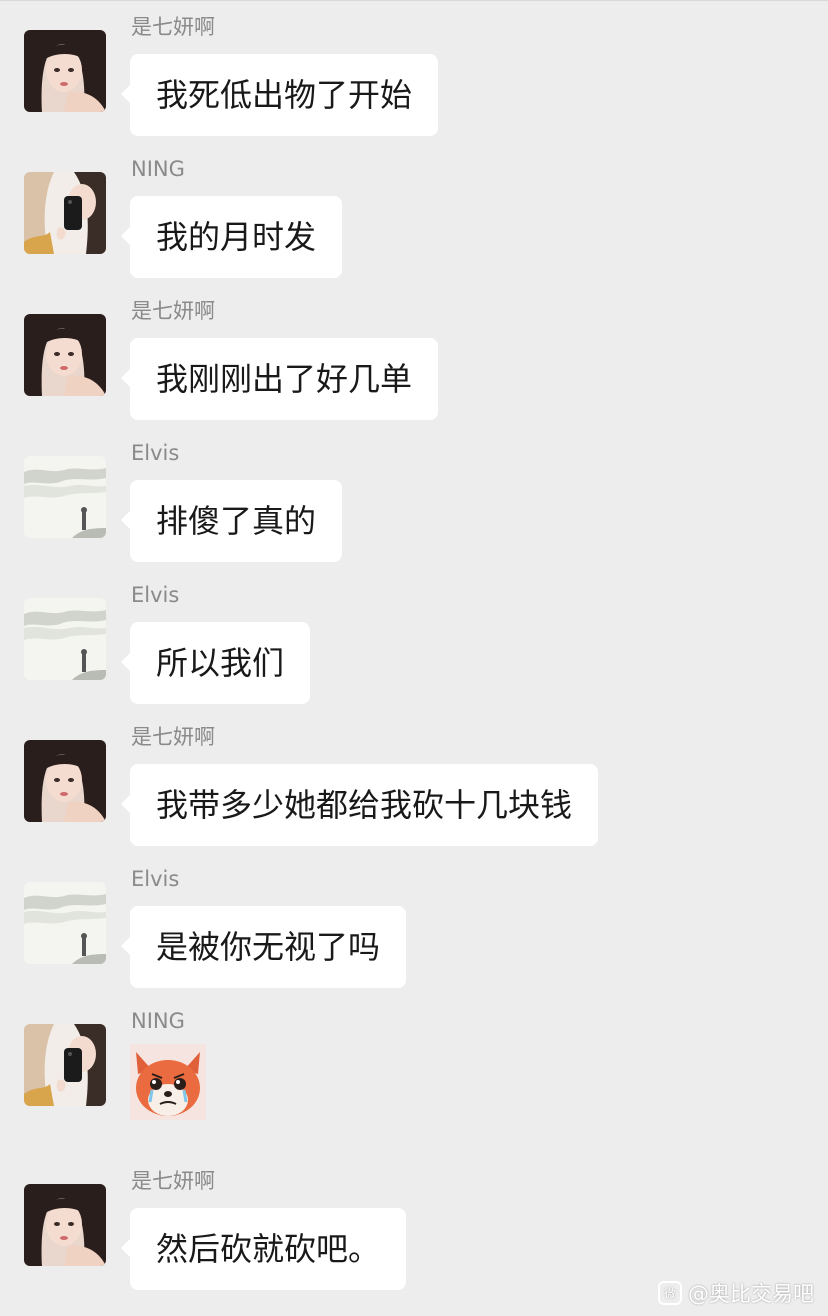 This screenshot has height=1316, width=828. Describe the element at coordinates (751, 1294) in the screenshot. I see `watermark-text: @奥比交易吧` at that location.